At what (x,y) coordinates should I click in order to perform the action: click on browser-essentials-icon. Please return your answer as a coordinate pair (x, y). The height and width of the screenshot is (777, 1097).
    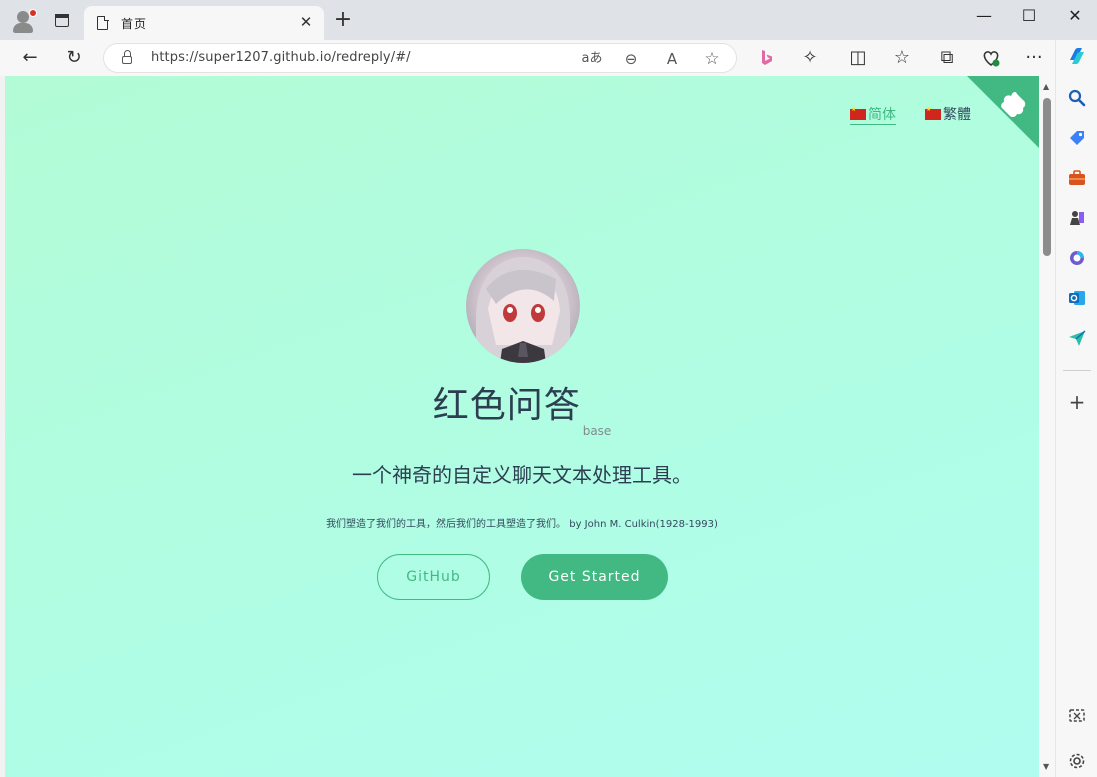
    Looking at the image, I should click on (991, 58).